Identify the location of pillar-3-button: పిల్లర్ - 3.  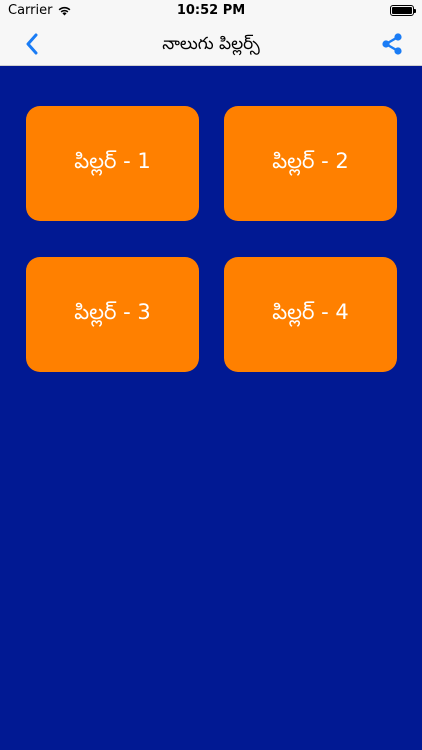
(112, 314).